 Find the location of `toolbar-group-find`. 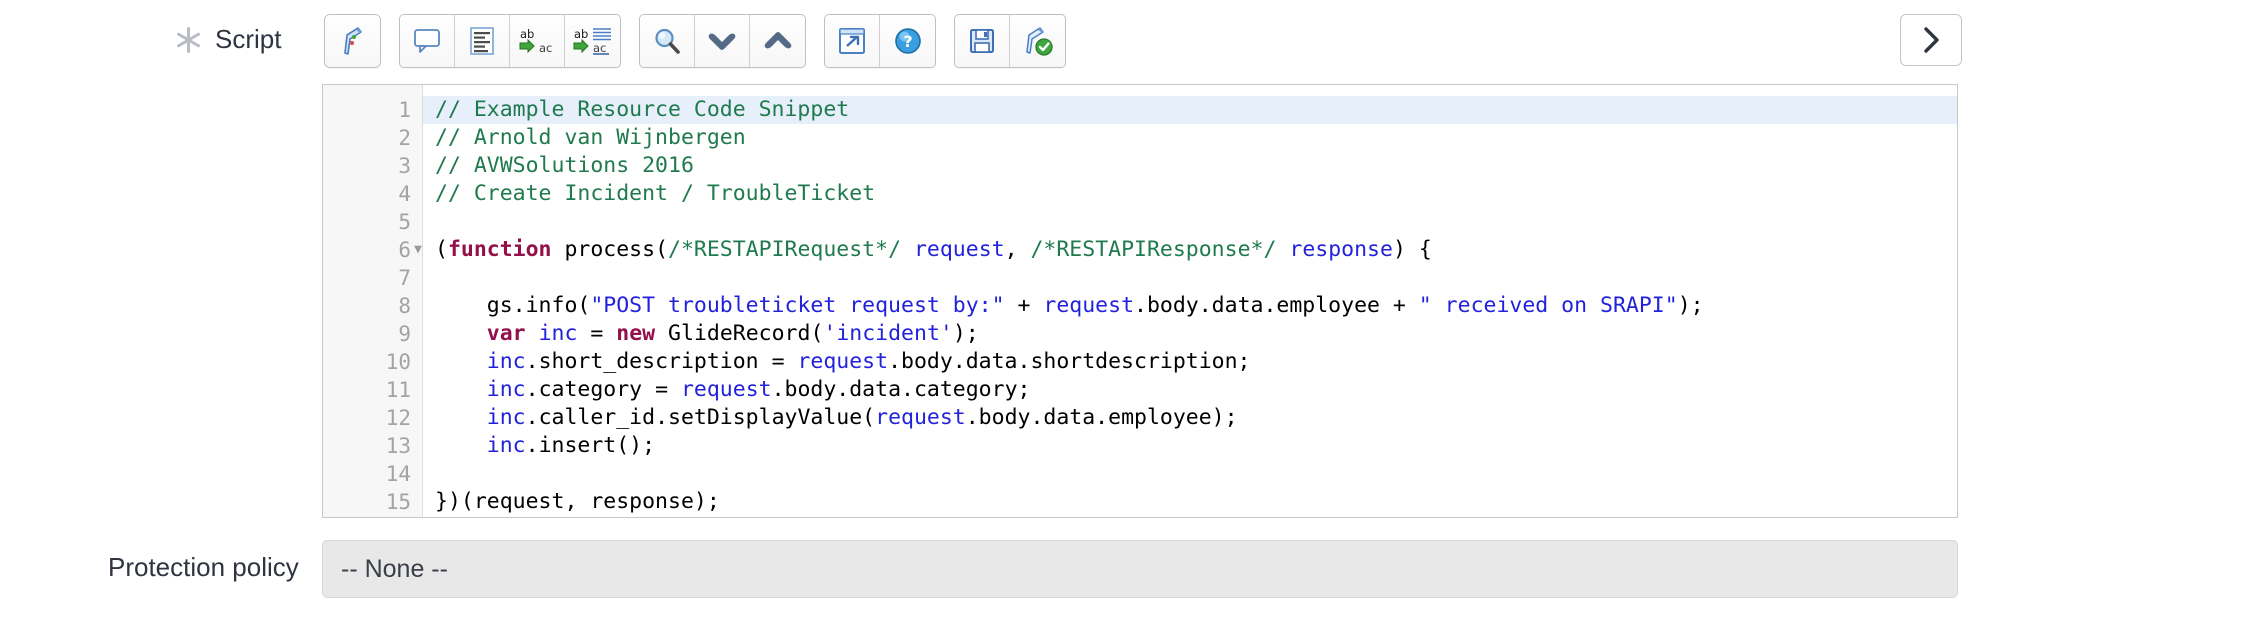

toolbar-group-find is located at coordinates (722, 41).